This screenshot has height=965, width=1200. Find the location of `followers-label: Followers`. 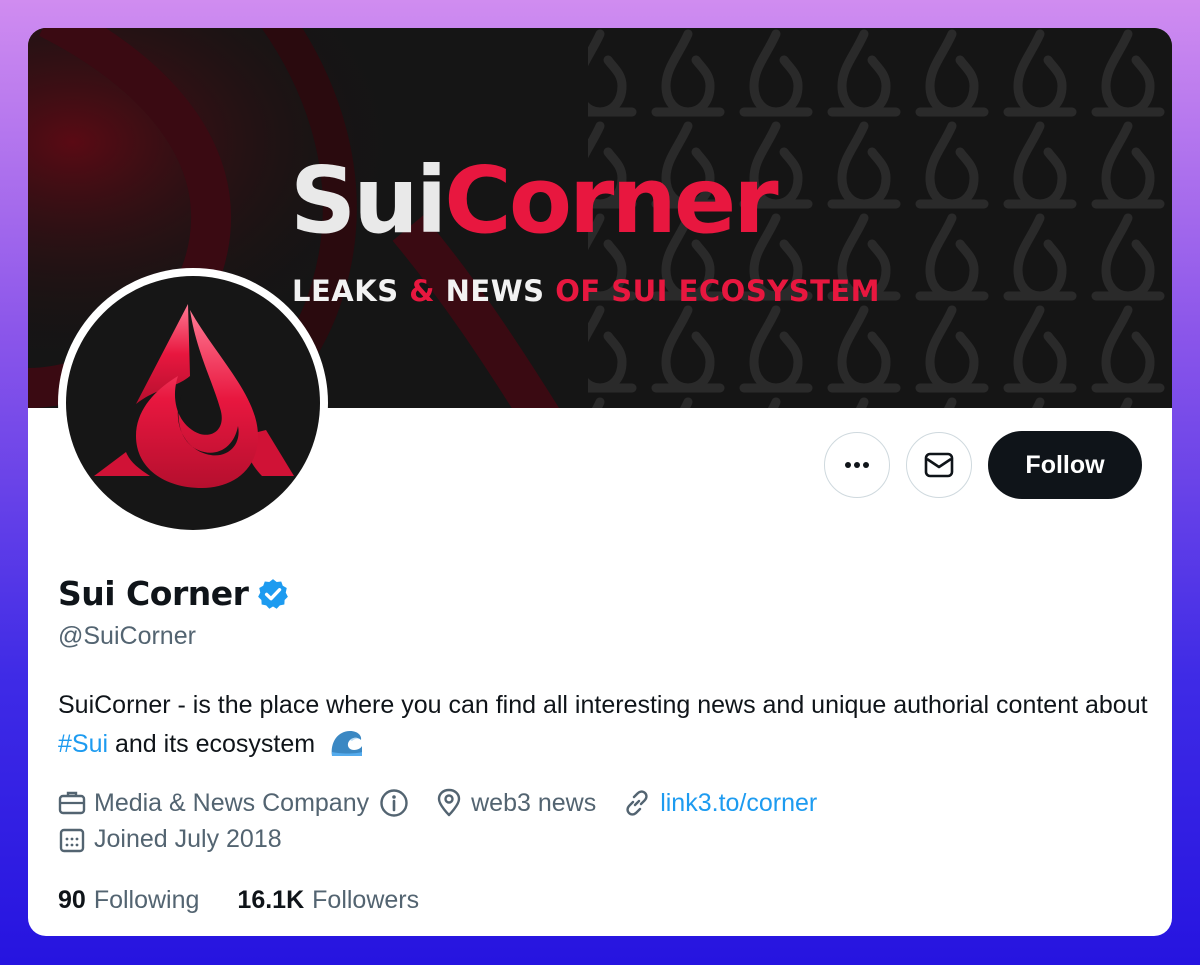

followers-label: Followers is located at coordinates (366, 900).